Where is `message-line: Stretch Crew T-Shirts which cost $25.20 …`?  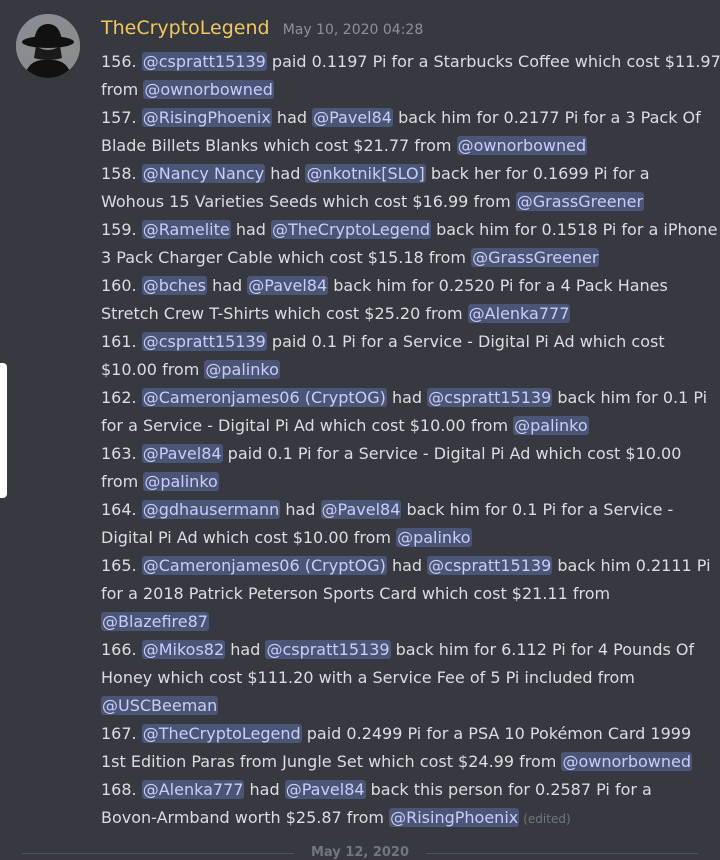
message-line: Stretch Crew T-Shirts which cost $25.20 … is located at coordinates (401, 314).